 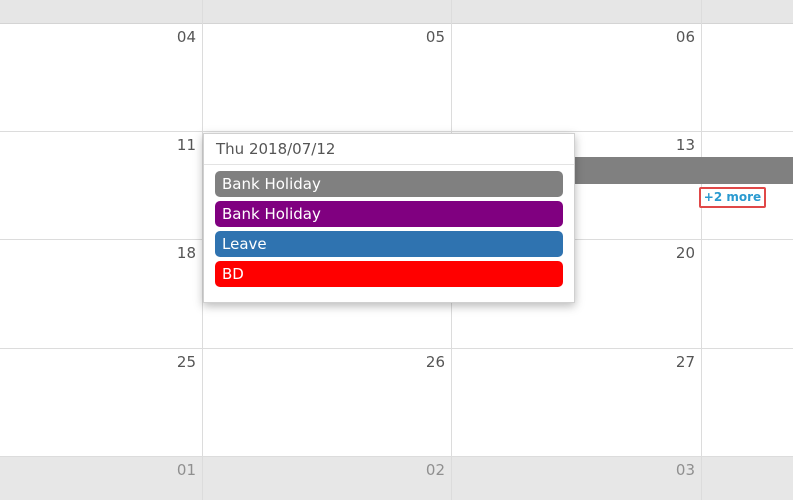 I want to click on day-number: 01, so click(x=186, y=470).